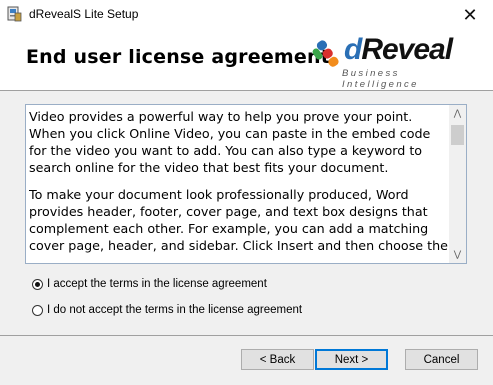  What do you see at coordinates (246, 335) in the screenshot?
I see `footer-divider` at bounding box center [246, 335].